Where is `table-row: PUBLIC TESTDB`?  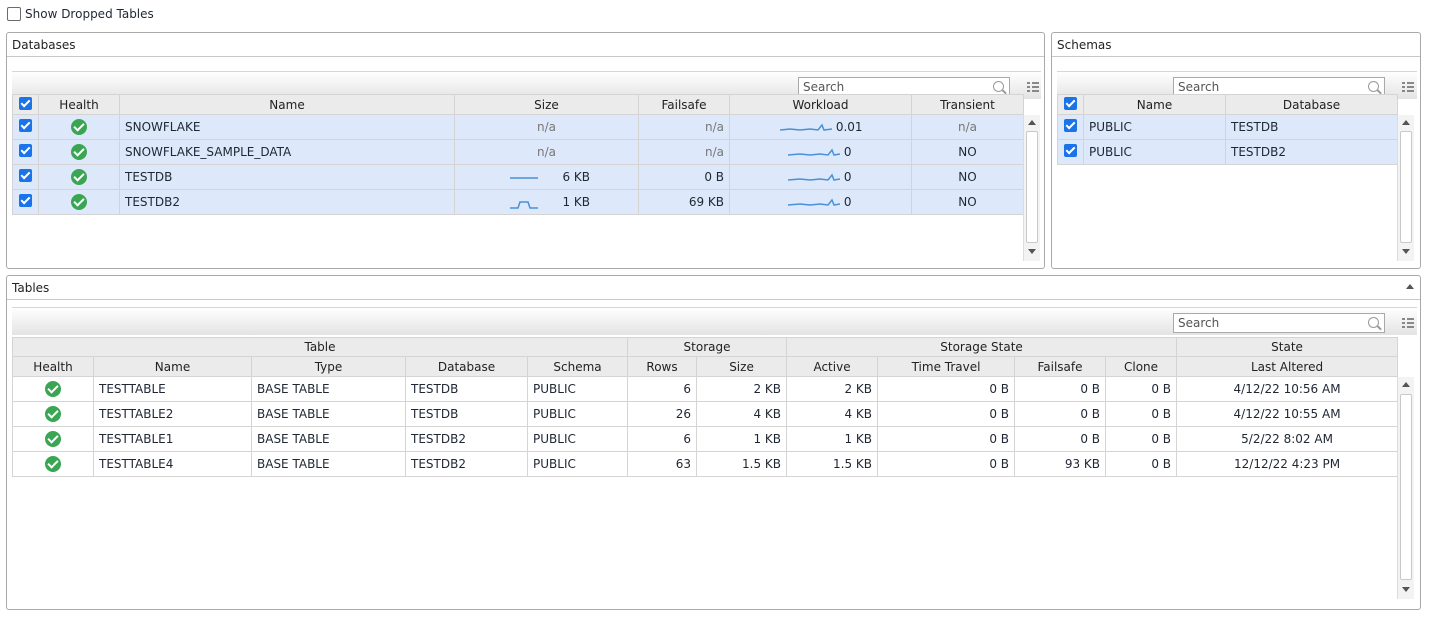
table-row: PUBLIC TESTDB is located at coordinates (1227, 127).